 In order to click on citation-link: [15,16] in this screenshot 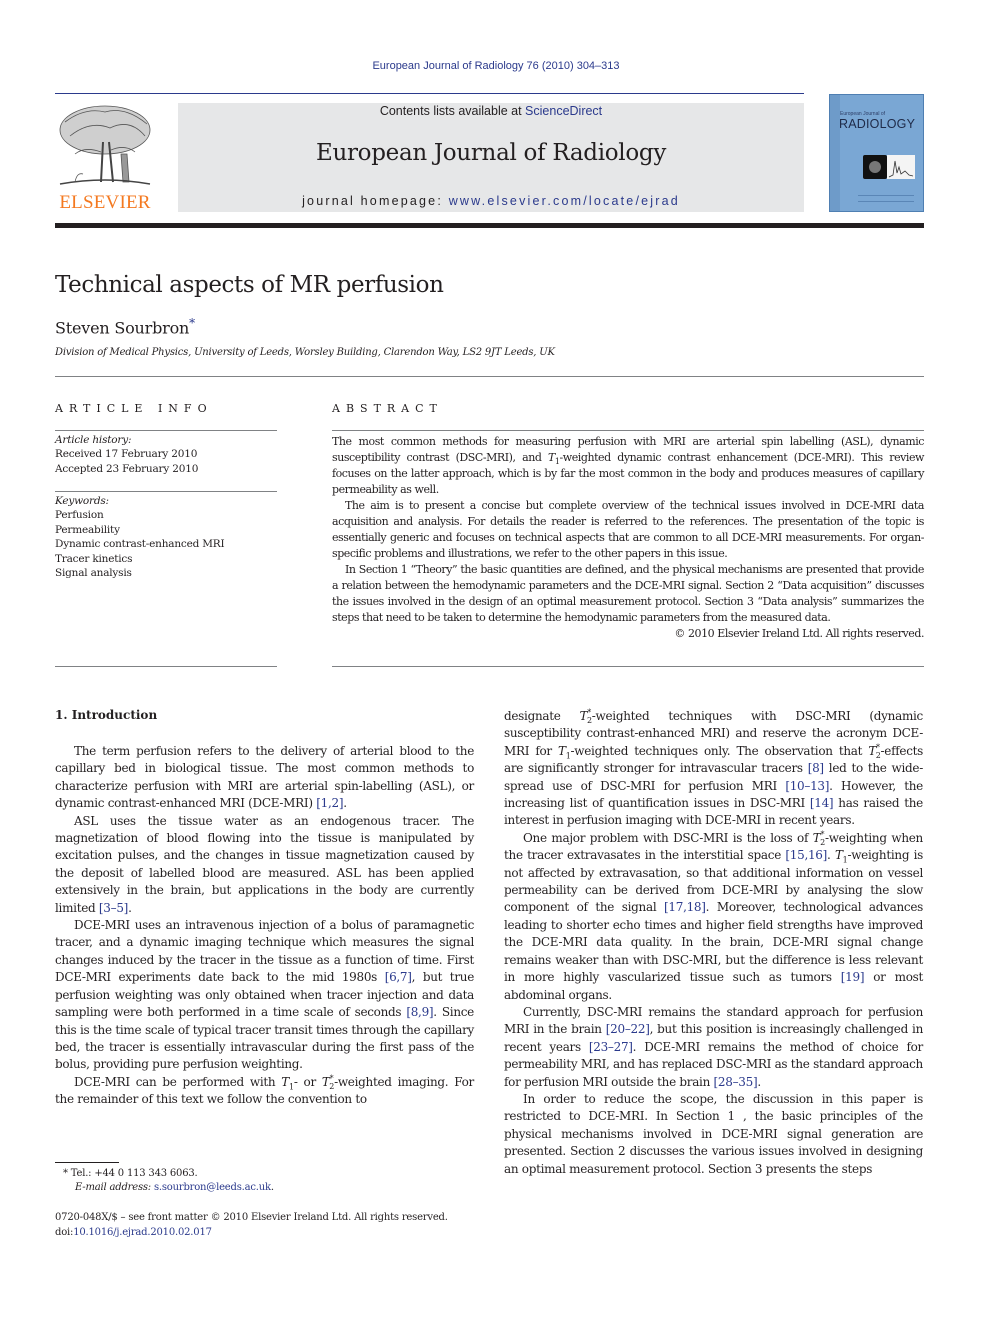, I will do `click(806, 855)`.